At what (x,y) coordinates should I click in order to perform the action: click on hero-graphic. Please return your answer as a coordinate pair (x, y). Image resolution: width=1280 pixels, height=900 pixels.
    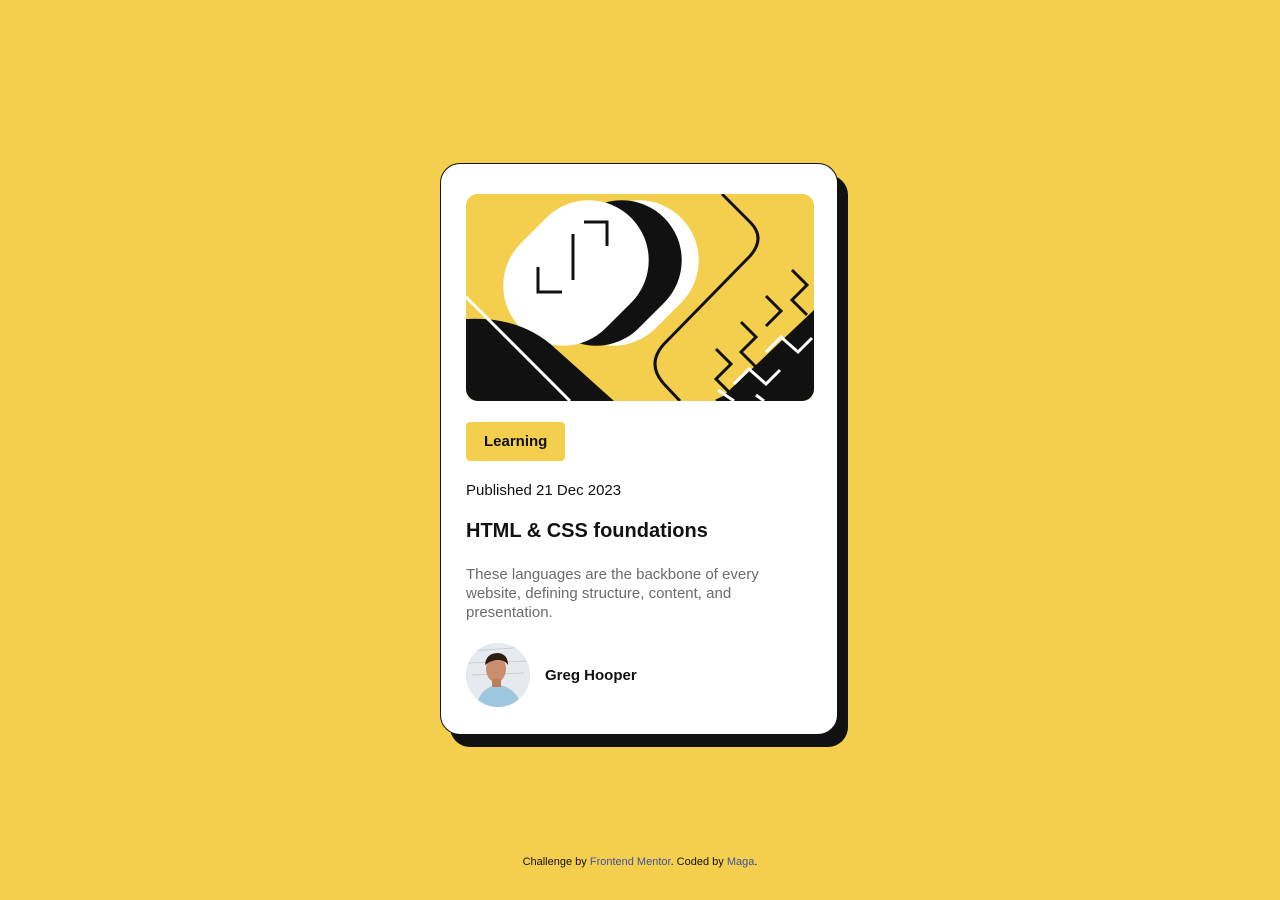
    Looking at the image, I should click on (640, 297).